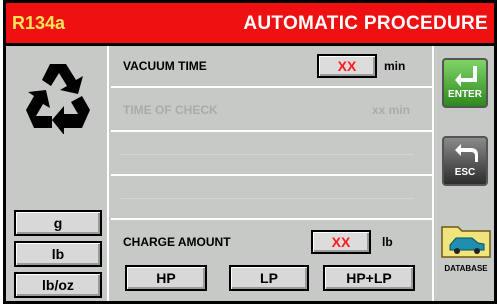 The width and height of the screenshot is (499, 304). What do you see at coordinates (165, 66) in the screenshot?
I see `vacuum-time-label: VACUUM TIME` at bounding box center [165, 66].